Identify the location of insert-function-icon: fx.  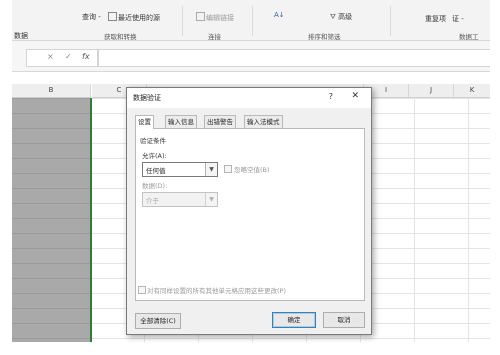
(86, 56).